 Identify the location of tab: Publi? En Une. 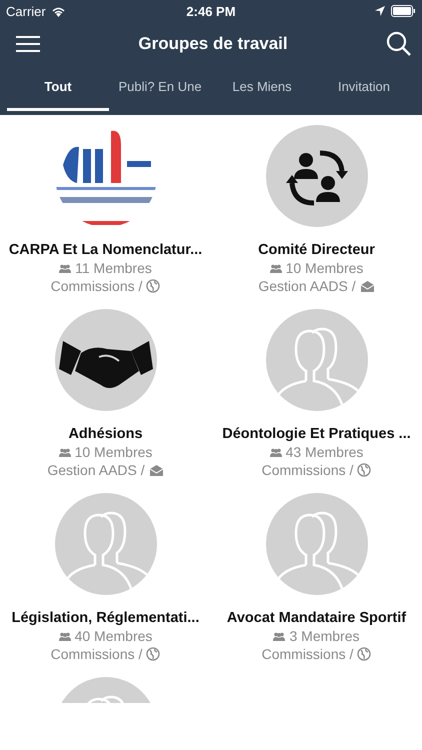
(160, 88).